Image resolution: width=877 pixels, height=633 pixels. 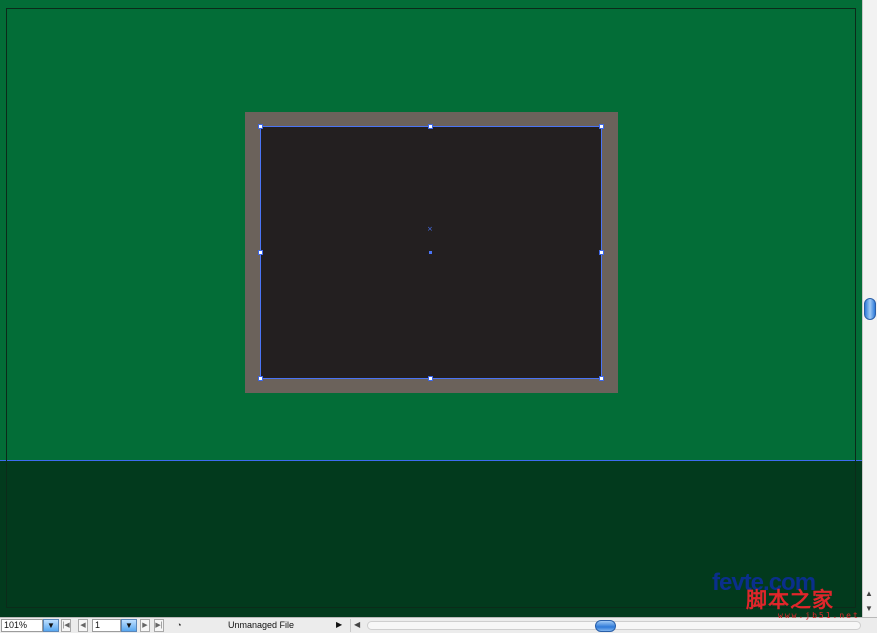 What do you see at coordinates (106, 625) in the screenshot?
I see `page-number-input: 1` at bounding box center [106, 625].